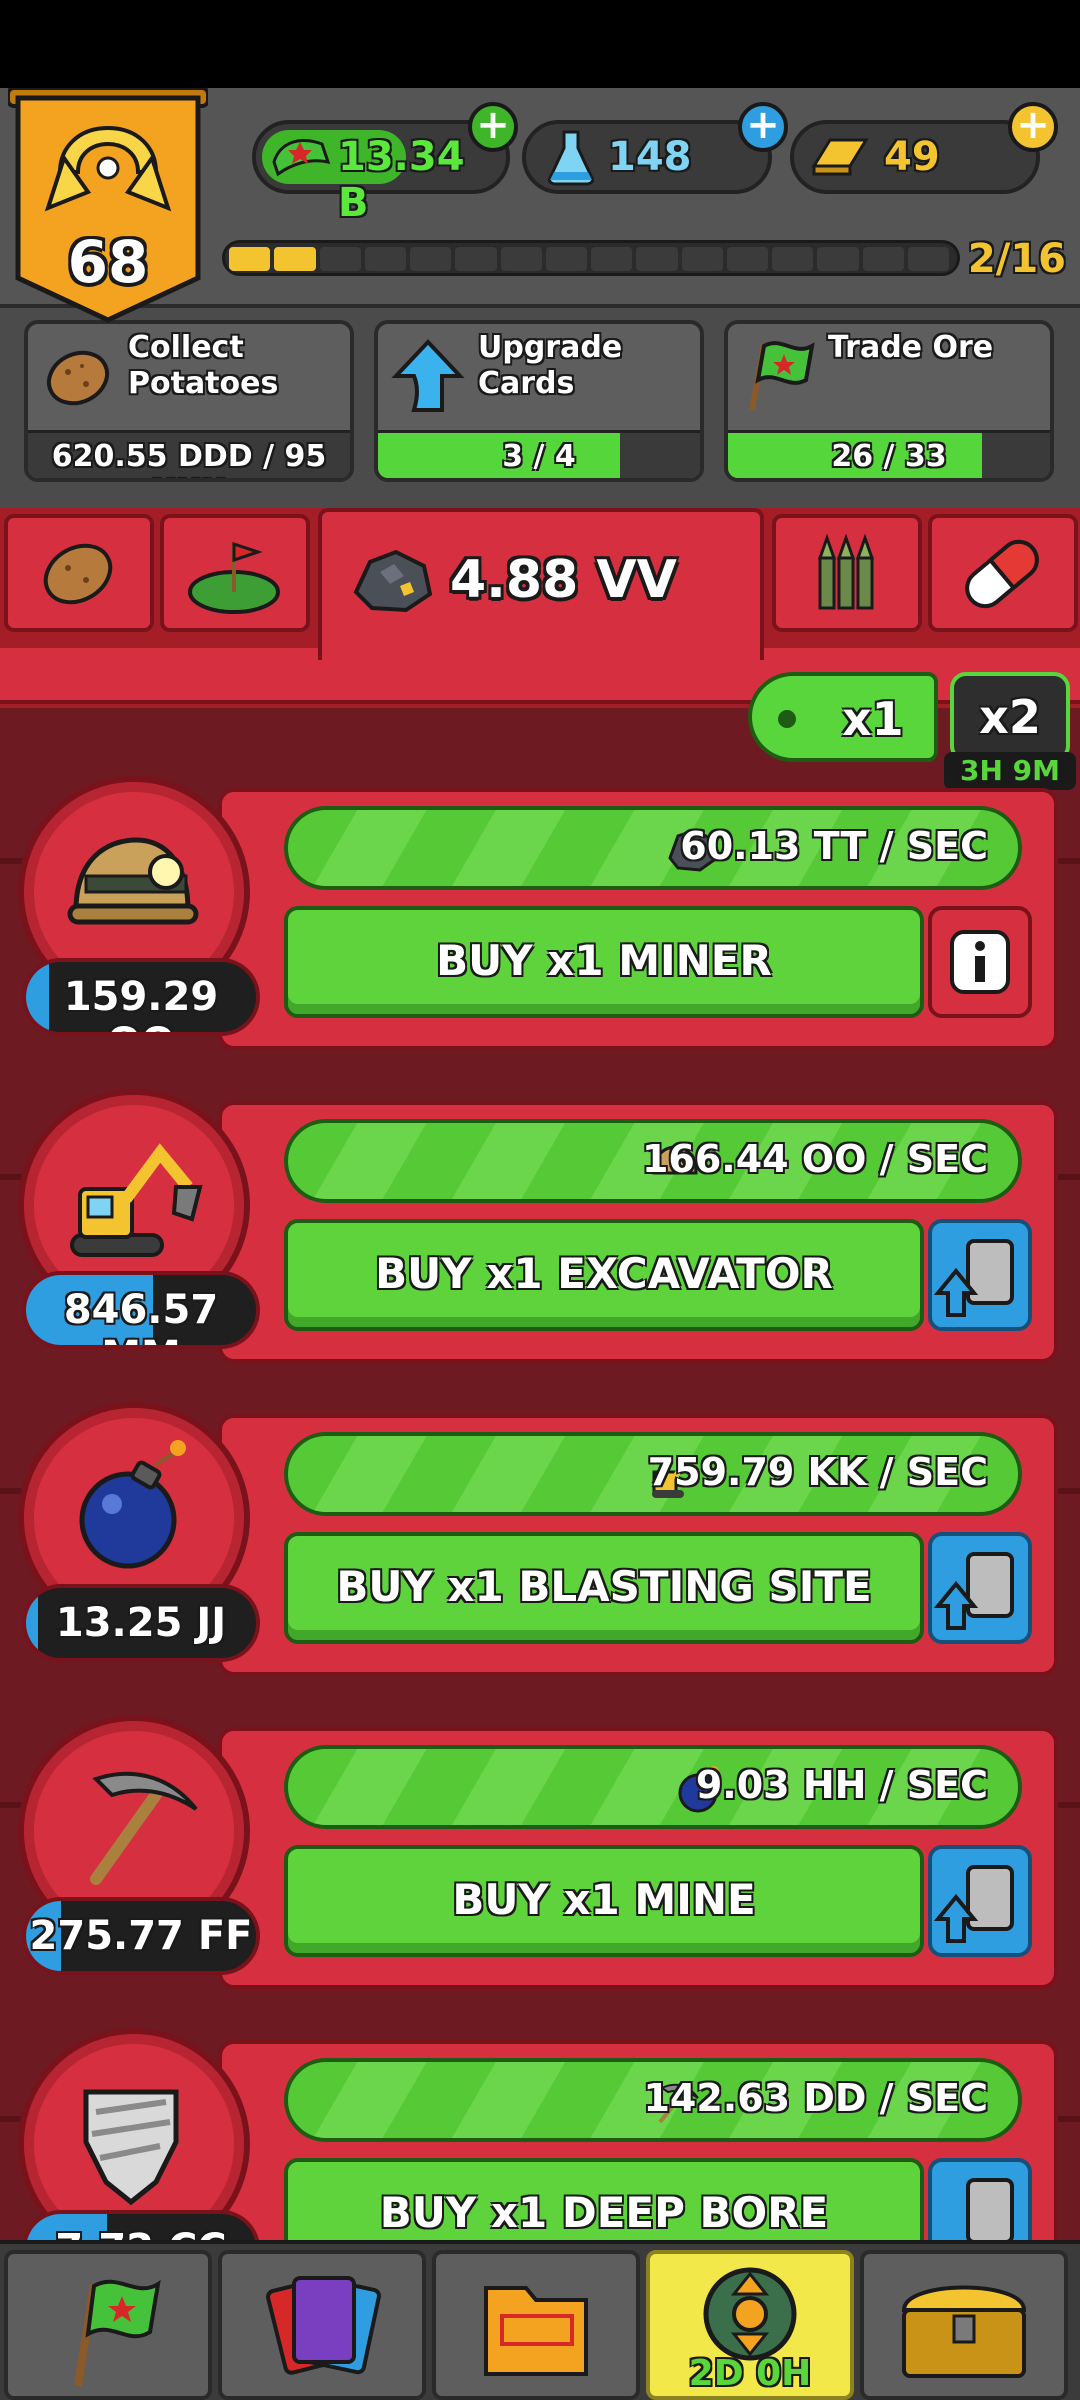 This screenshot has height=2400, width=1080. Describe the element at coordinates (301, 158) in the screenshot. I see `cash-icon` at that location.